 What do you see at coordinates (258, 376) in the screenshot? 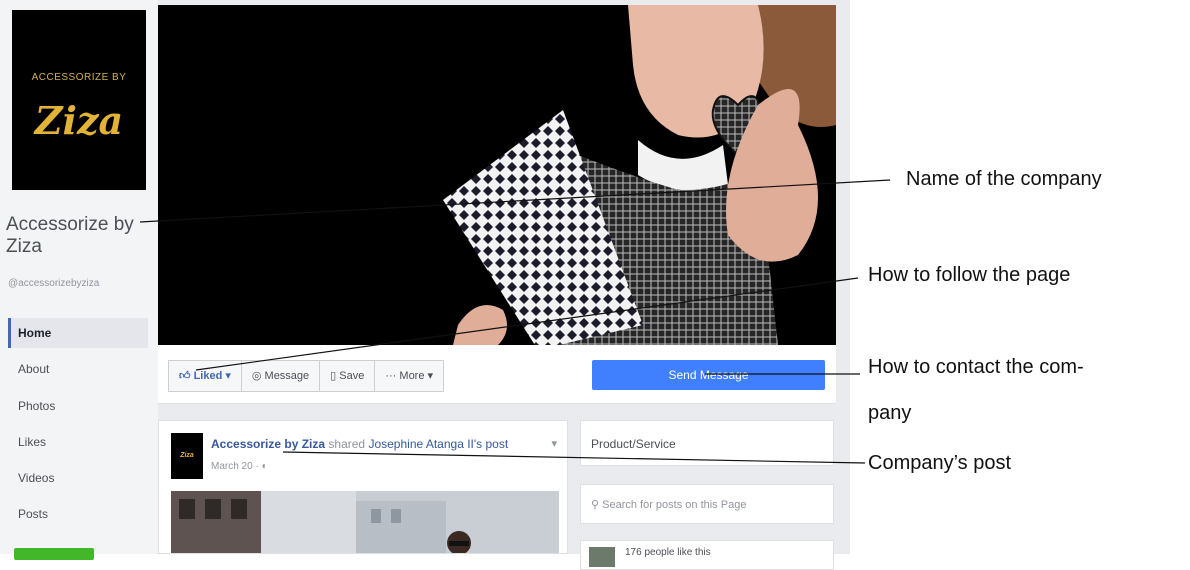
I see `message-icon: ◎` at bounding box center [258, 376].